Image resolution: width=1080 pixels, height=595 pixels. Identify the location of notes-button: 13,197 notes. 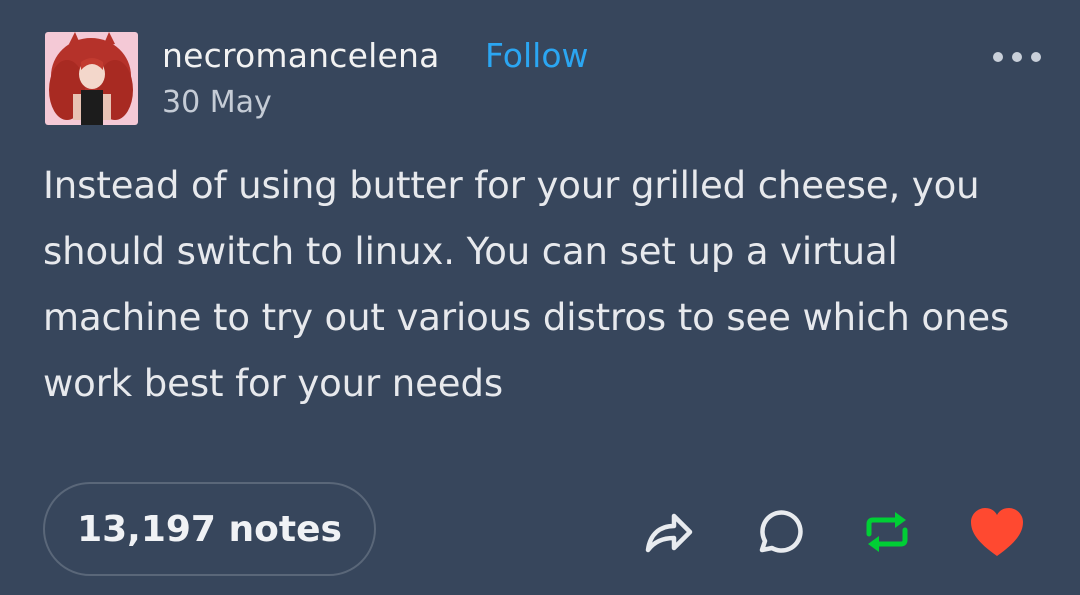
(209, 529).